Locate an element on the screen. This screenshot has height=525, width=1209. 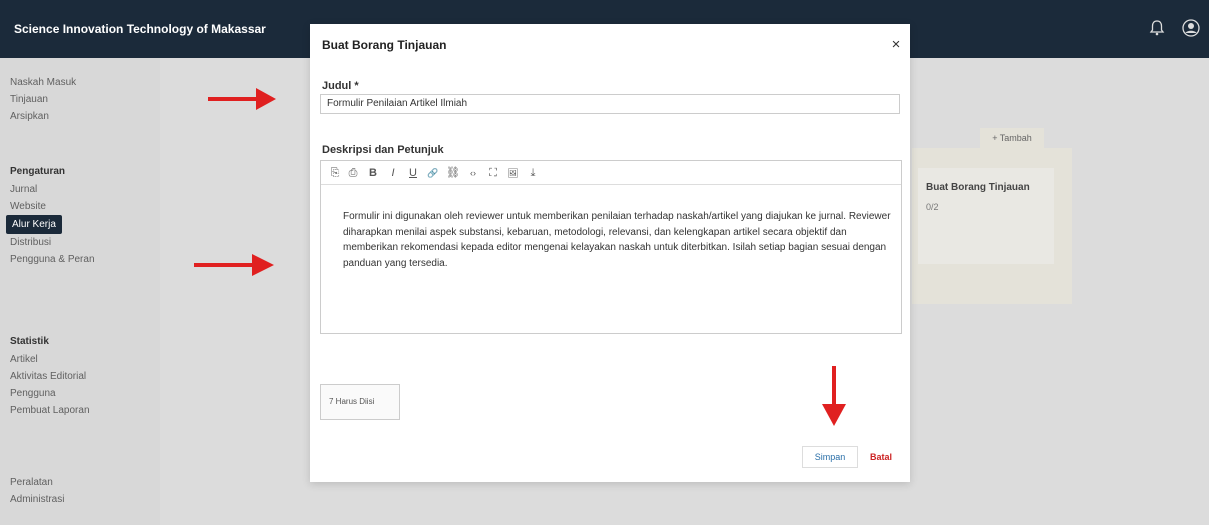
copy-icon: ⎘ is located at coordinates (335, 173).